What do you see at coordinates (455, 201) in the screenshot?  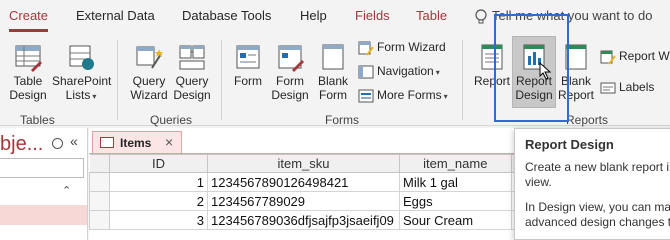 I see `cell-item-name: Eggs` at bounding box center [455, 201].